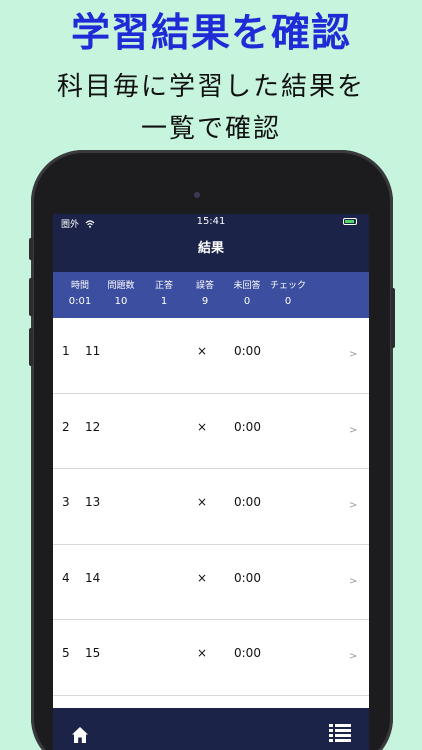 This screenshot has width=422, height=750. I want to click on page-title: 結果, so click(211, 251).